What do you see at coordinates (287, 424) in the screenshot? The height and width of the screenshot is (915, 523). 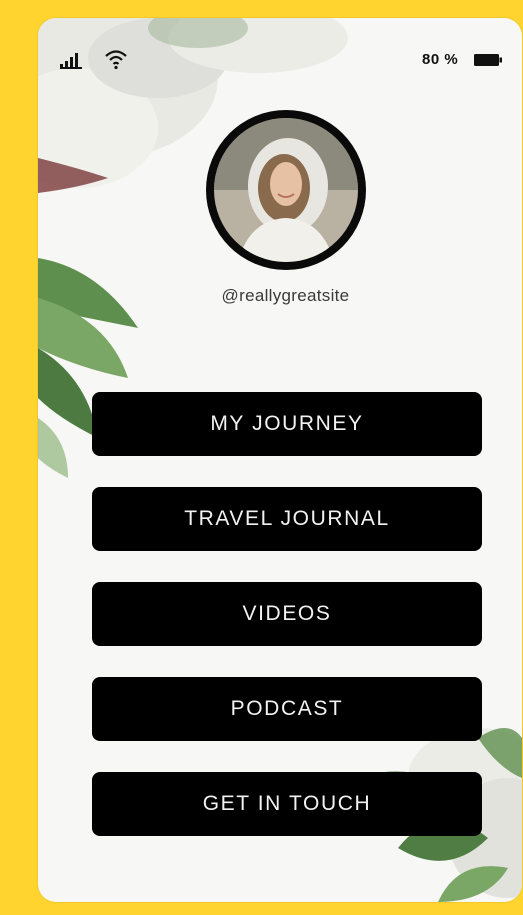 I see `my-journey-button: MY JOURNEY` at bounding box center [287, 424].